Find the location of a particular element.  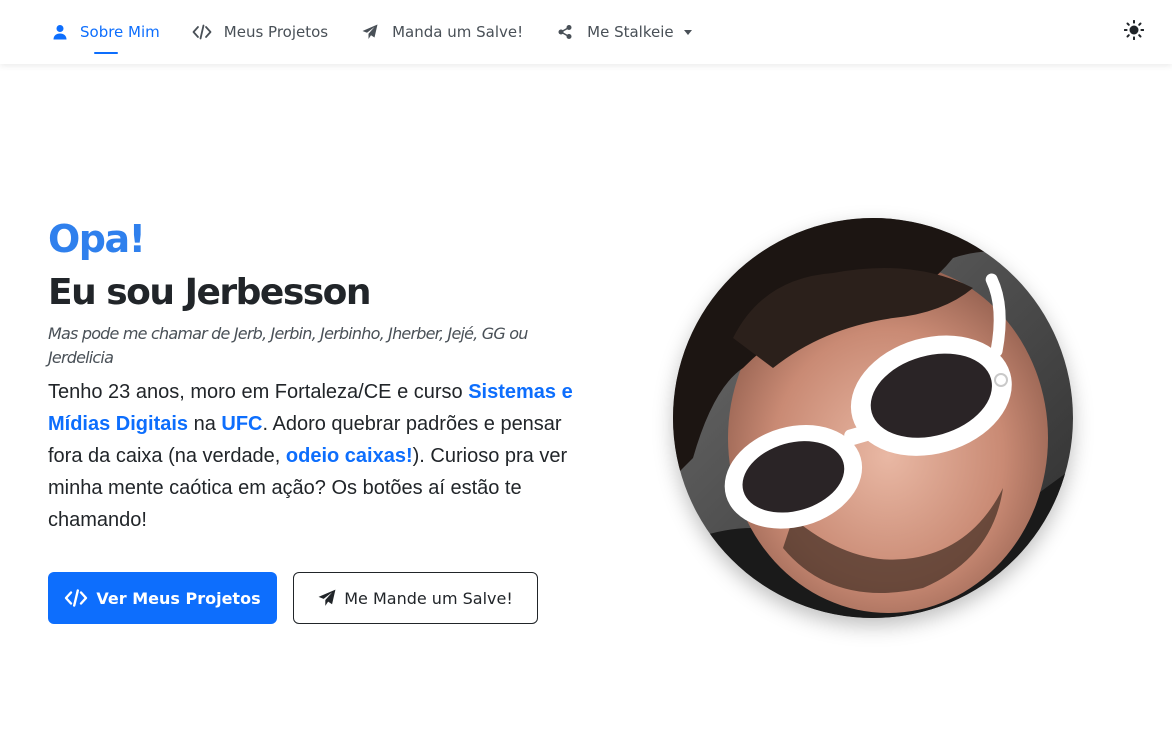

hero-buttons: Ver Meus Projetos Me Mande um Salve! is located at coordinates (293, 598).